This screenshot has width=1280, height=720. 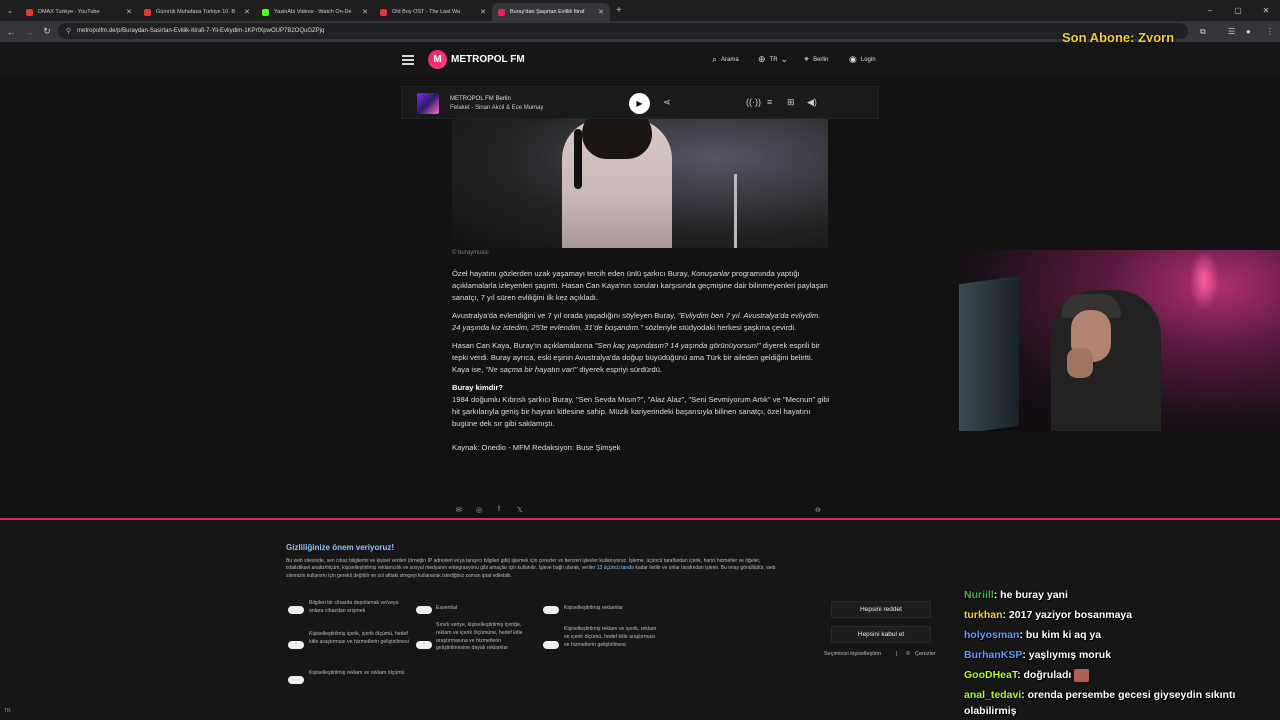 I want to click on tab-title: Buray'dan Şaşırtan Evlilik İtiraf, so click(x=547, y=12).